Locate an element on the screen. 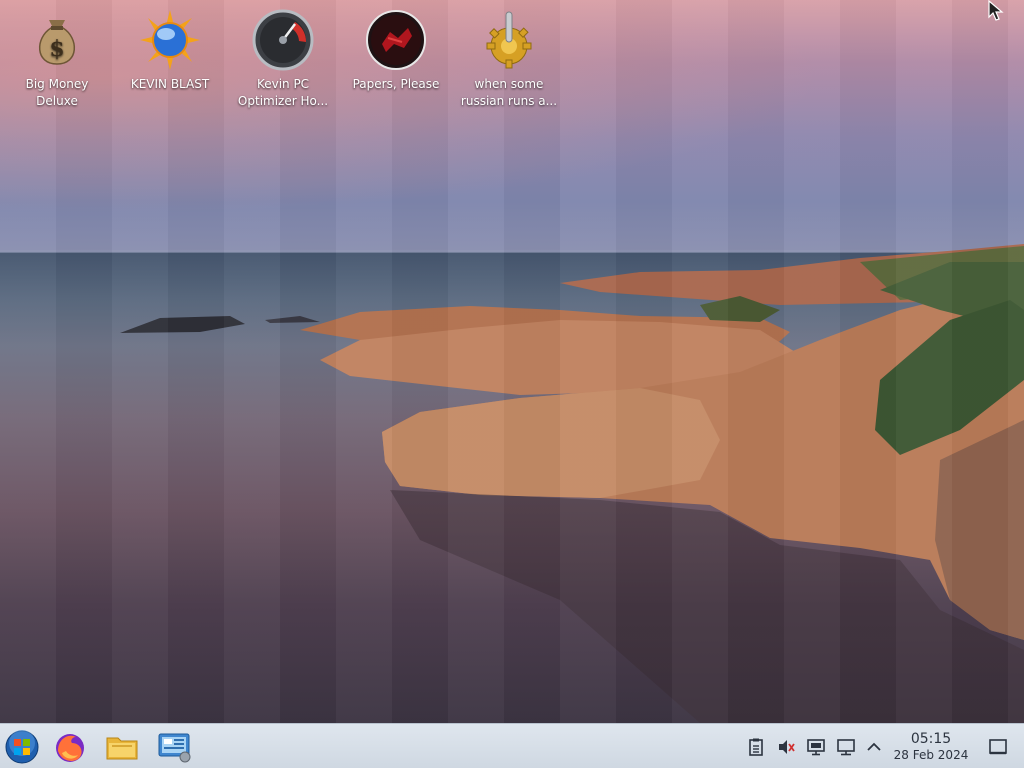  sun-globe-icon is located at coordinates (170, 40).